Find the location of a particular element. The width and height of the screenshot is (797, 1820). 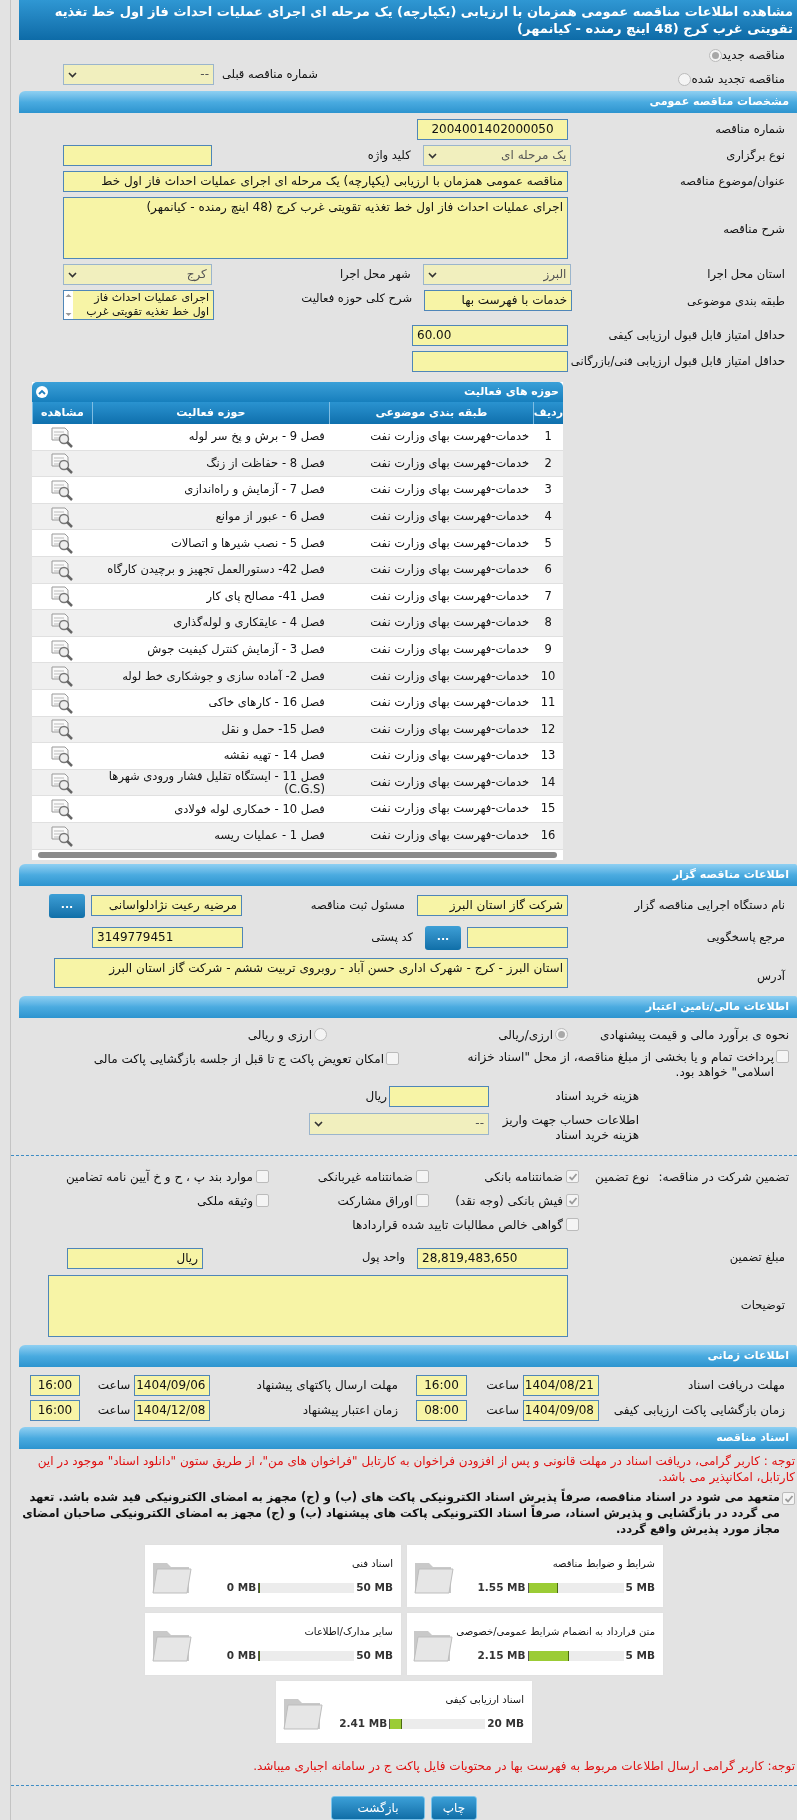

field-label: آدرس is located at coordinates (771, 976).